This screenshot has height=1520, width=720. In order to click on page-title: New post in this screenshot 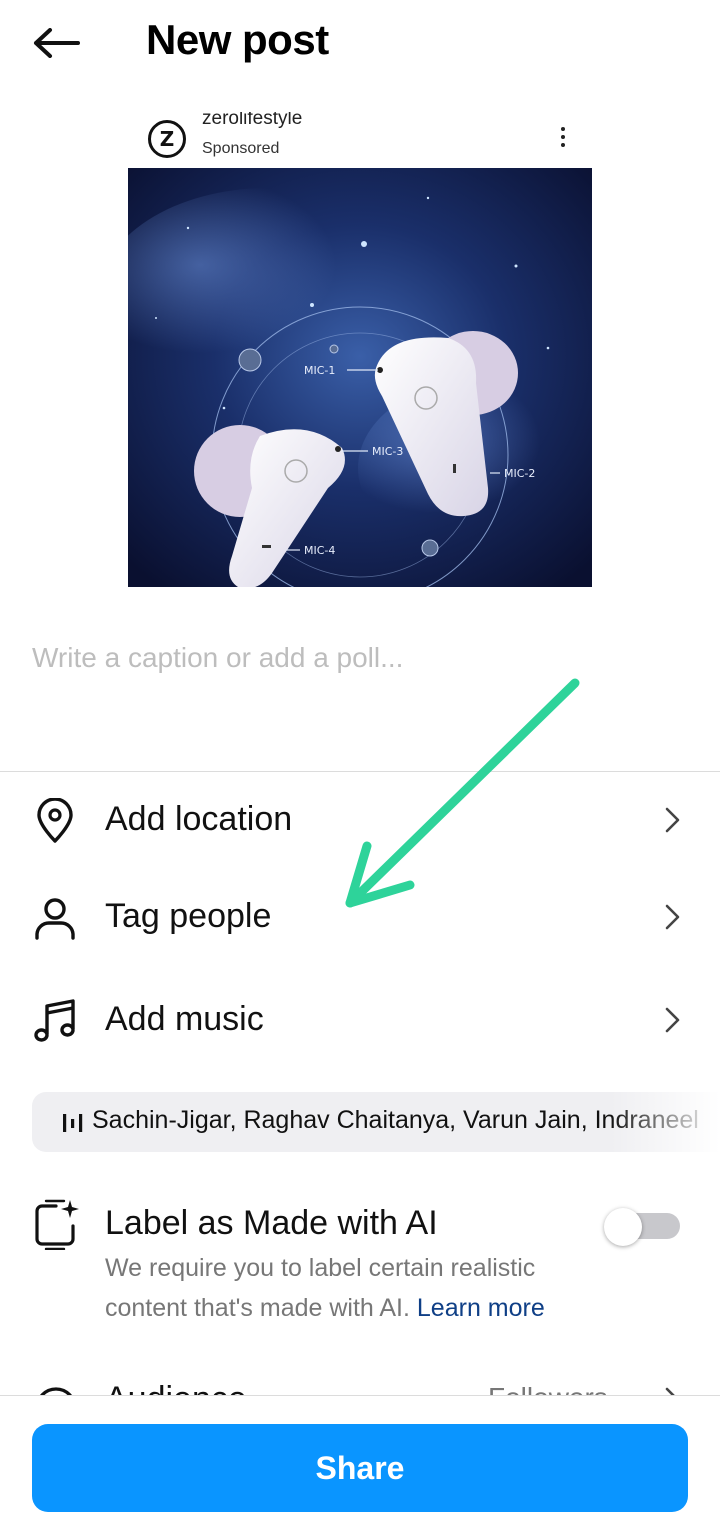, I will do `click(237, 39)`.